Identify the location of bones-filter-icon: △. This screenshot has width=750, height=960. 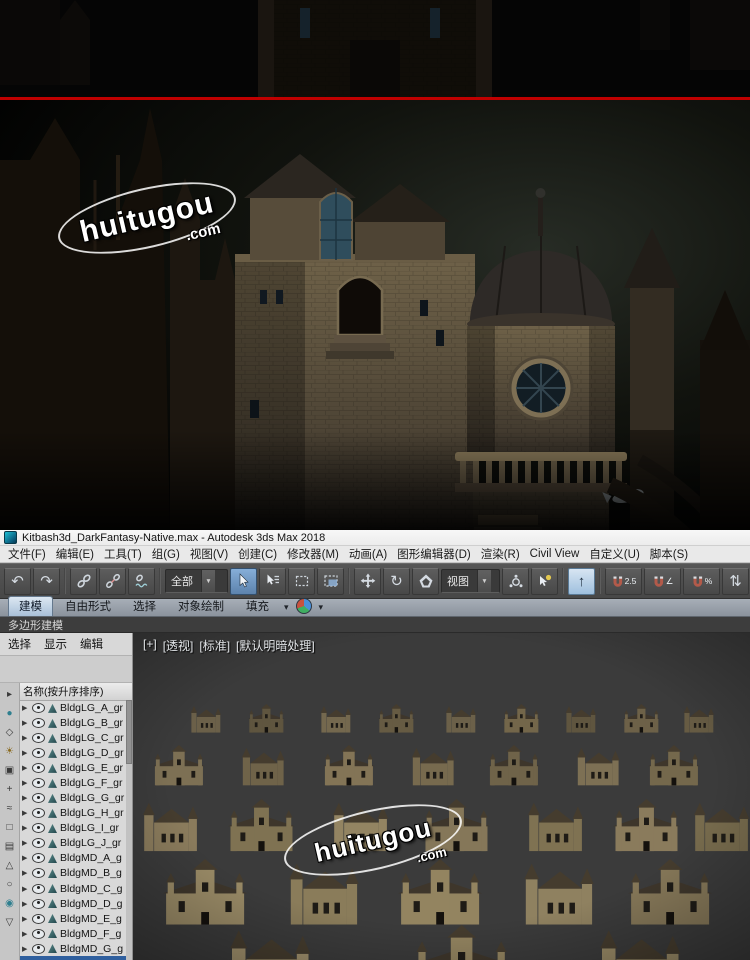
(10, 865).